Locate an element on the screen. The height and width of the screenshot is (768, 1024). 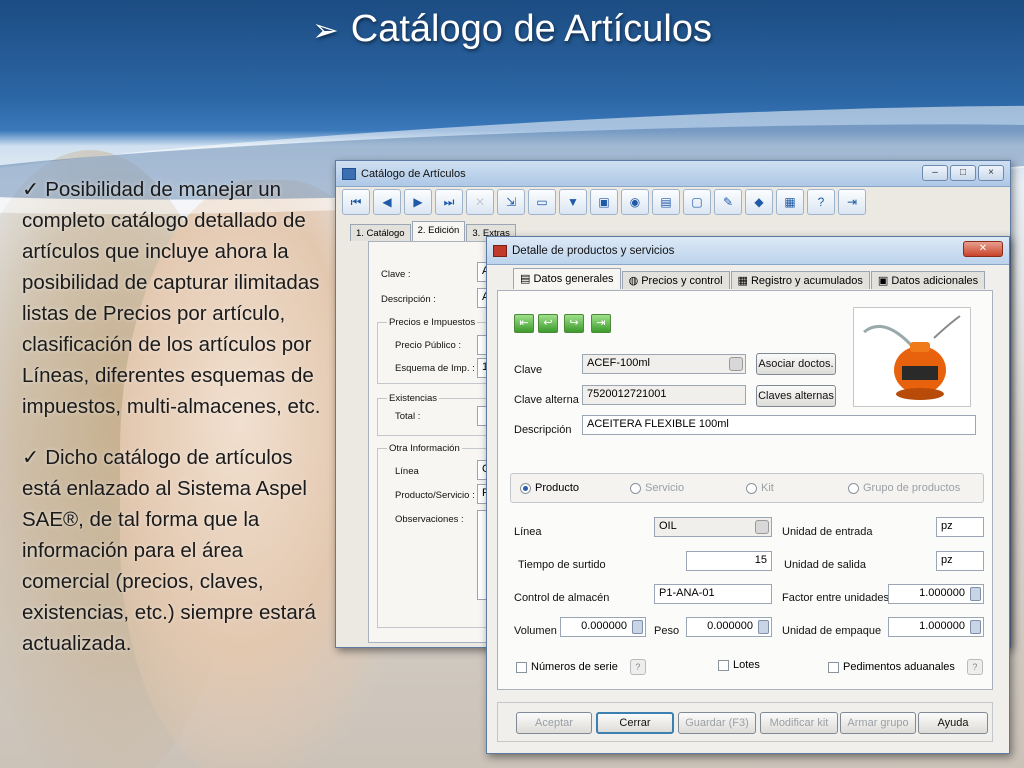
print-icon: ▤ is located at coordinates (666, 202).